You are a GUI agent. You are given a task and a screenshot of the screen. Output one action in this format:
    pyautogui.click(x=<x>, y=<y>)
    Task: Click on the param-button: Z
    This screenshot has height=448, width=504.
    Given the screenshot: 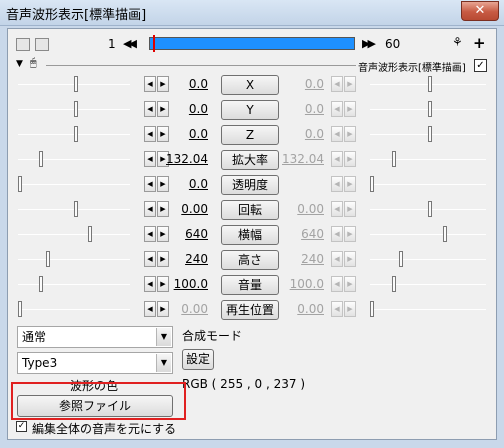 What is the action you would take?
    pyautogui.click(x=250, y=135)
    